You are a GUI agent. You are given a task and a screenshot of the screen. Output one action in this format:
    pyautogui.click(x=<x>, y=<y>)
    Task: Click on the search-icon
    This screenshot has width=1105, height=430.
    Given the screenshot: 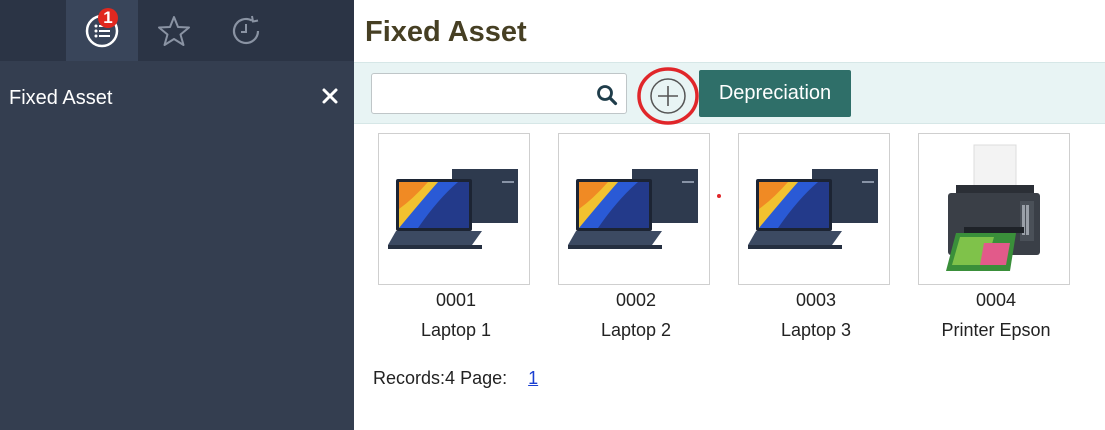 What is the action you would take?
    pyautogui.click(x=607, y=95)
    